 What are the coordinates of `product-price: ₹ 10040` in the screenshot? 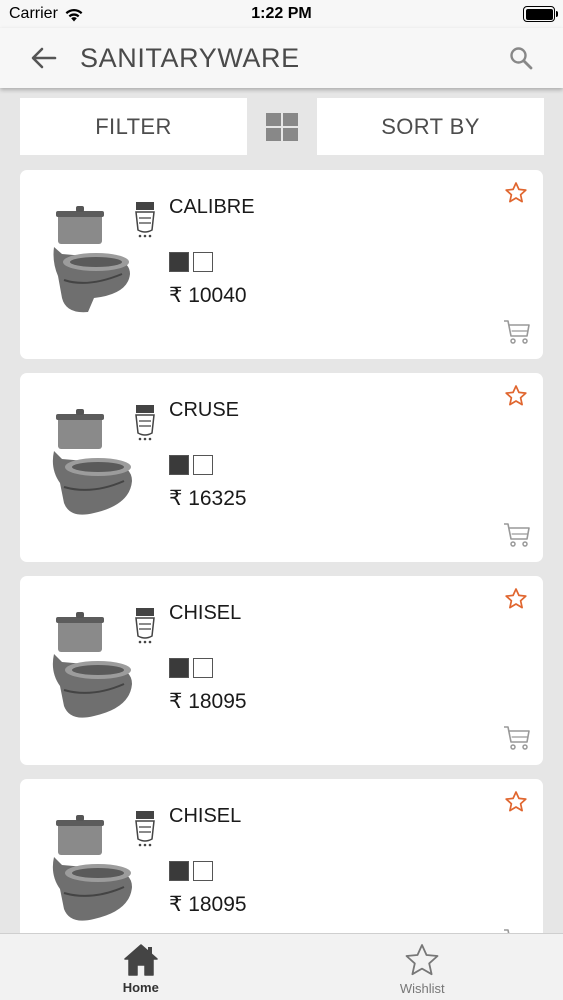 It's located at (208, 295).